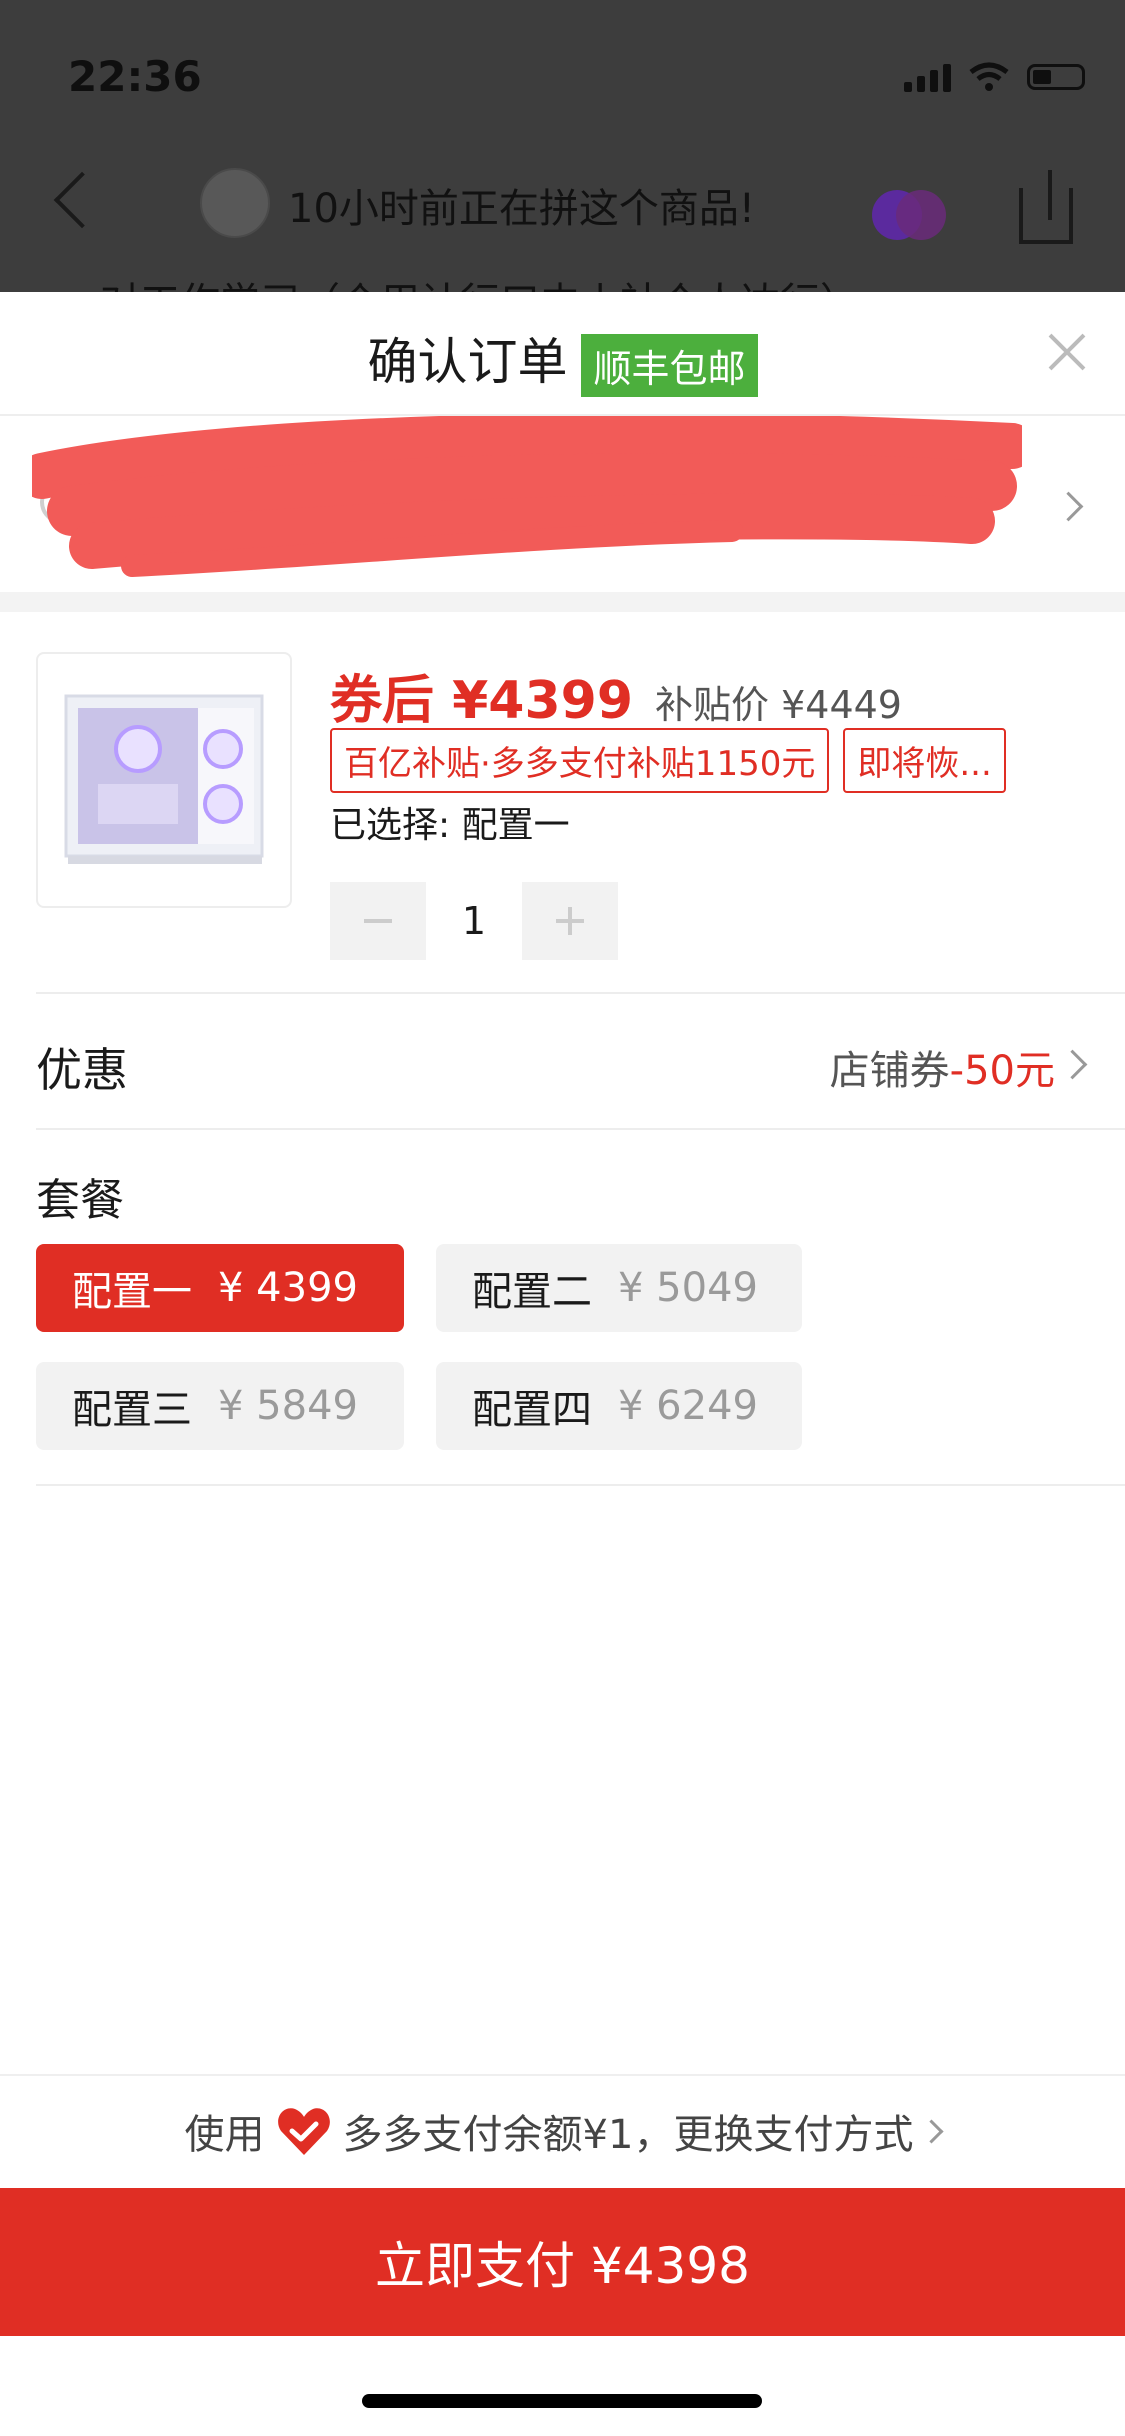  Describe the element at coordinates (562, 2401) in the screenshot. I see `home-indicator` at that location.